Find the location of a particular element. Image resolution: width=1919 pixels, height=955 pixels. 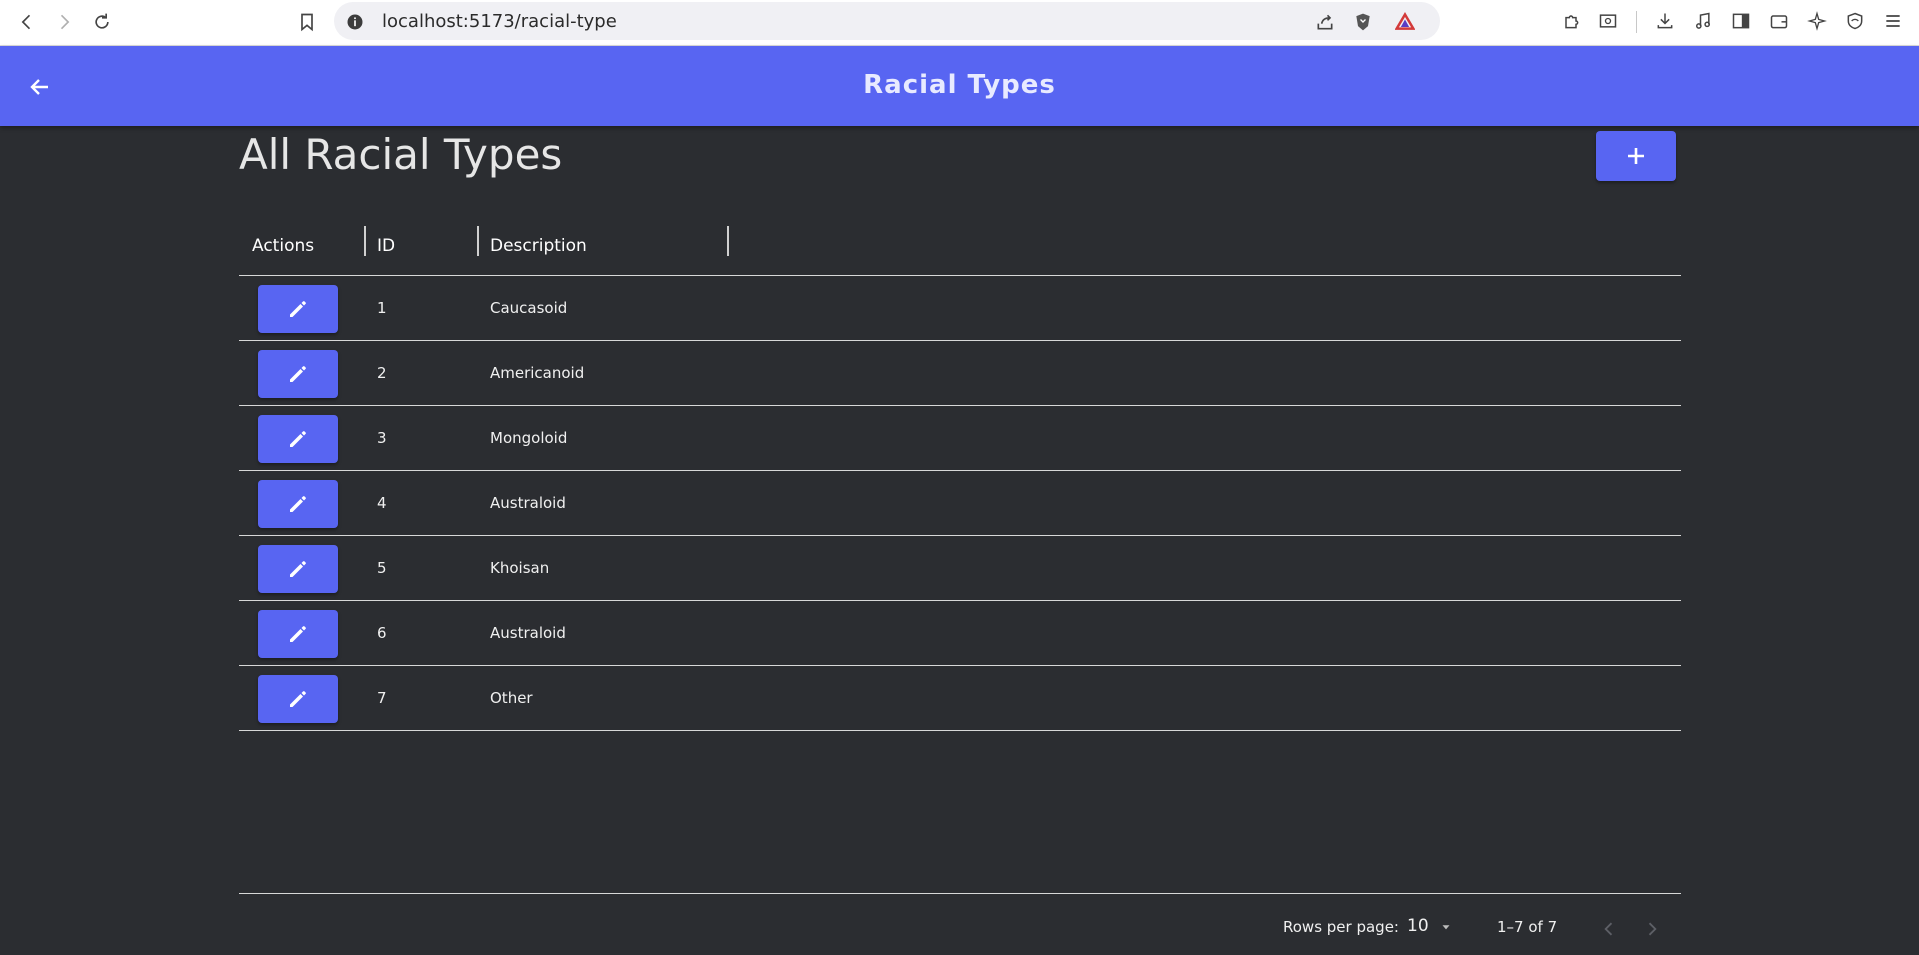

extensions-icon is located at coordinates (1571, 21).